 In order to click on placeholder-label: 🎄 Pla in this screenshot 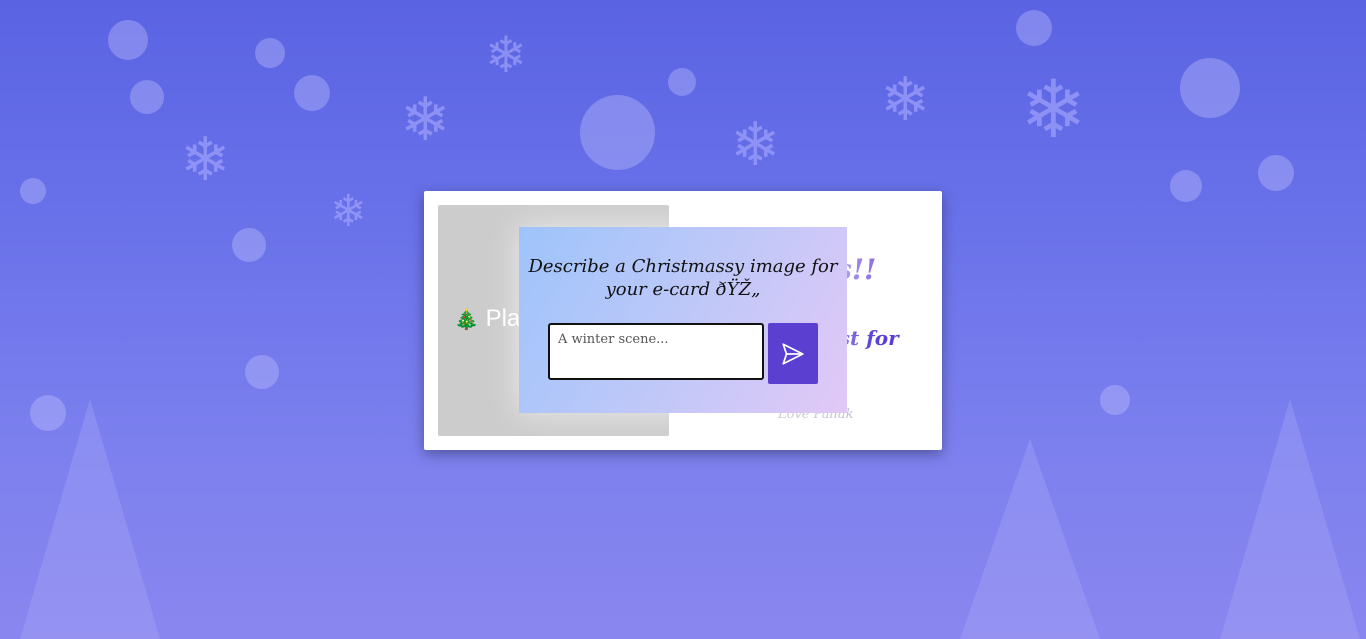, I will do `click(487, 319)`.